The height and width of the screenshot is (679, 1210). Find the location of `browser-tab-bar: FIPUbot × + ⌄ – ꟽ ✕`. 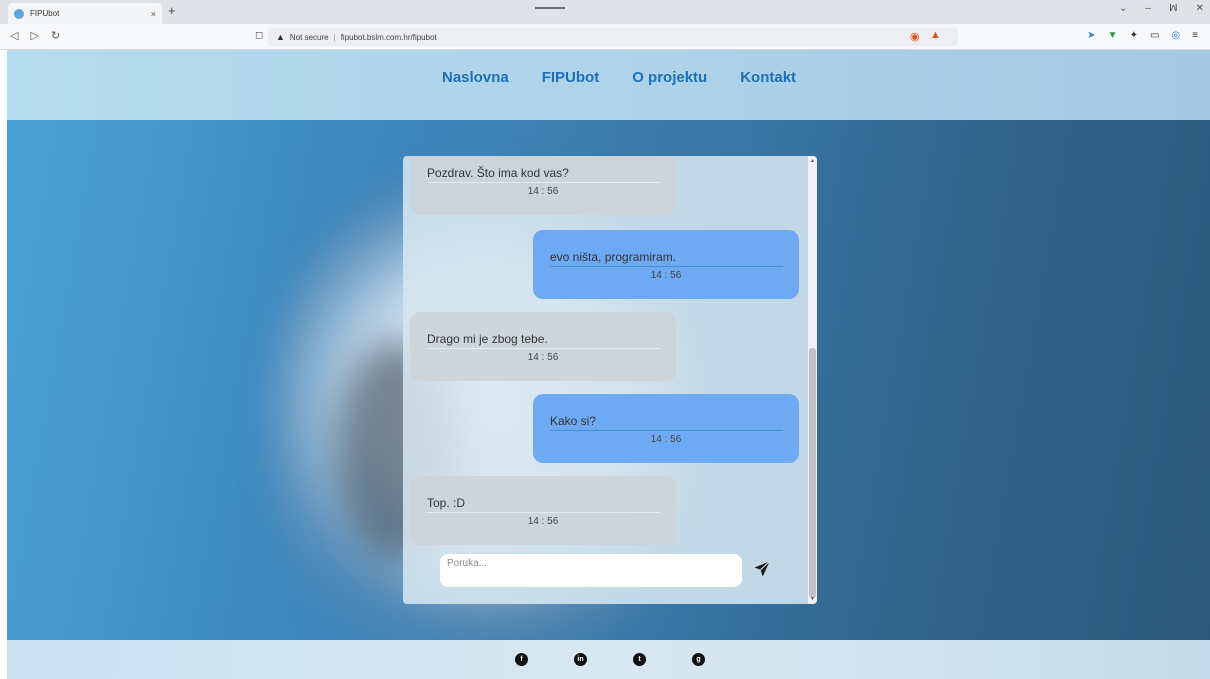

browser-tab-bar: FIPUbot × + ⌄ – ꟽ ✕ is located at coordinates (605, 12).